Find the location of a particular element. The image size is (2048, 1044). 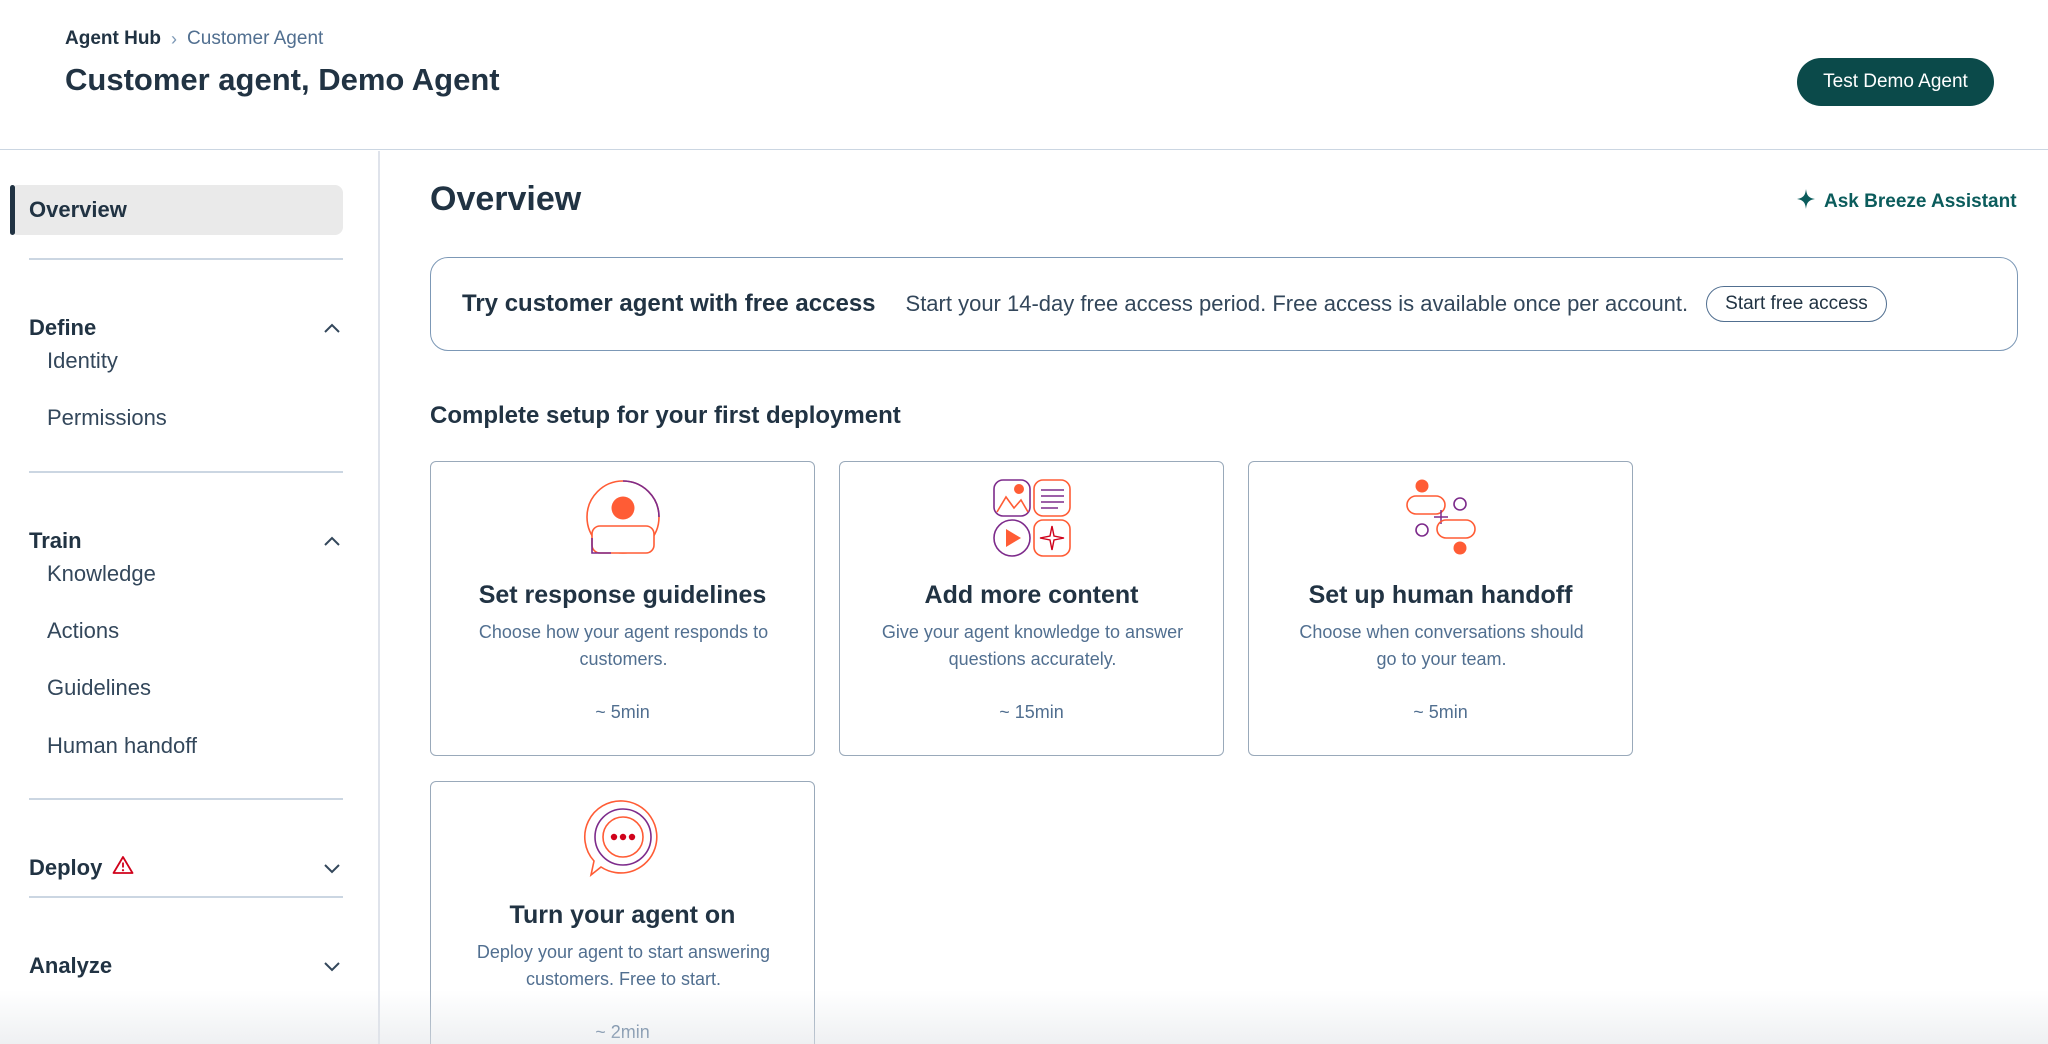

section-label: Deploy is located at coordinates (66, 867).